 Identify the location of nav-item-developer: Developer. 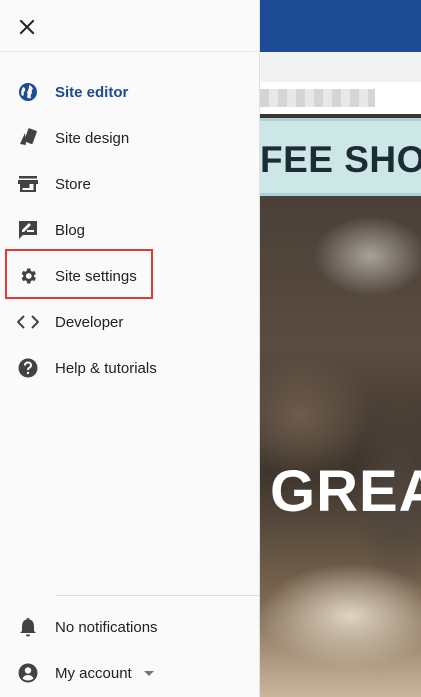
(130, 322).